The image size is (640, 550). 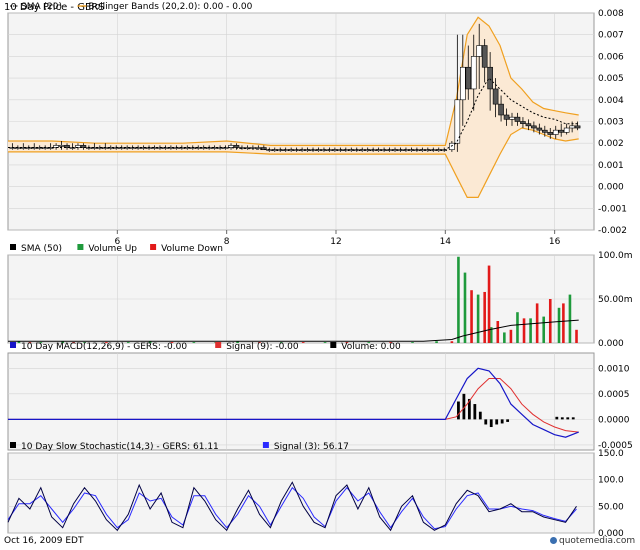 What do you see at coordinates (611, 79) in the screenshot?
I see `y-tick-label: 0.005` at bounding box center [611, 79].